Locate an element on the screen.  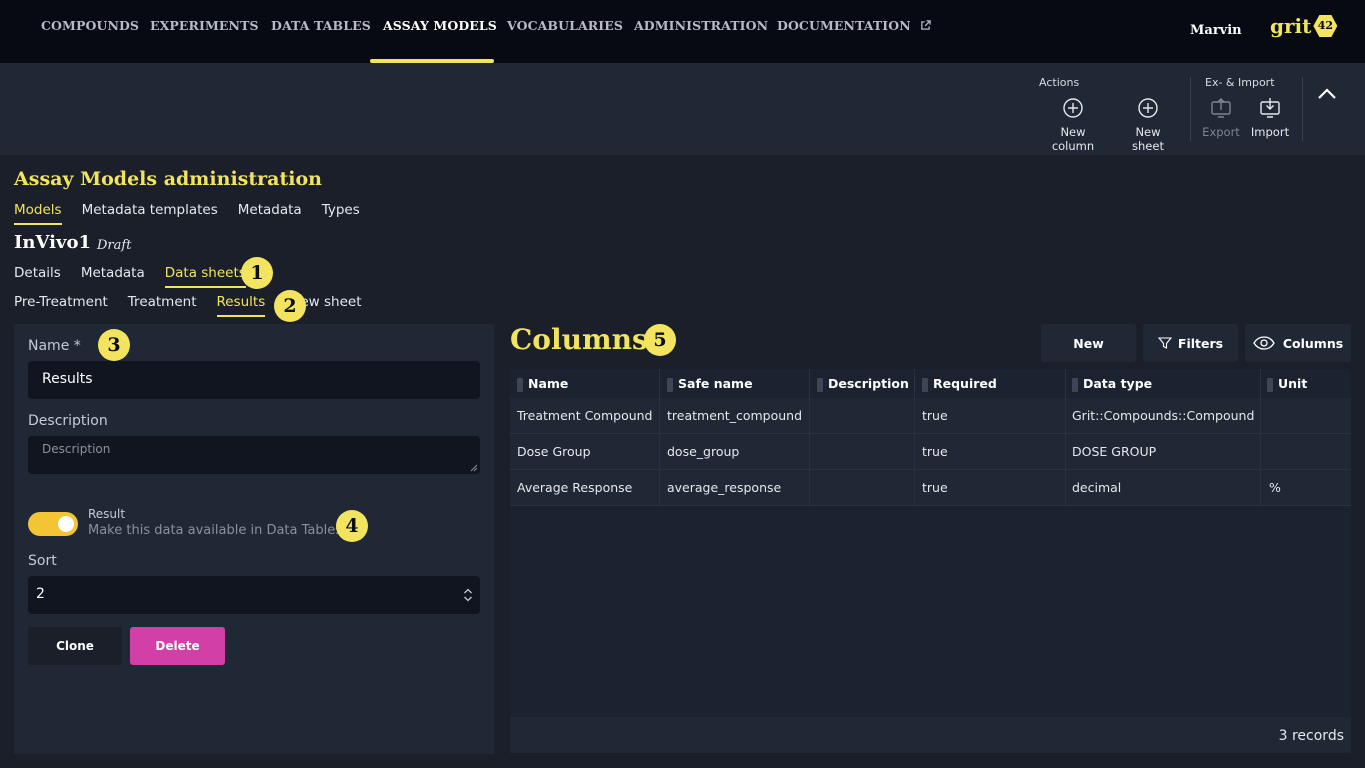
resize-handle-icon is located at coordinates (474, 468).